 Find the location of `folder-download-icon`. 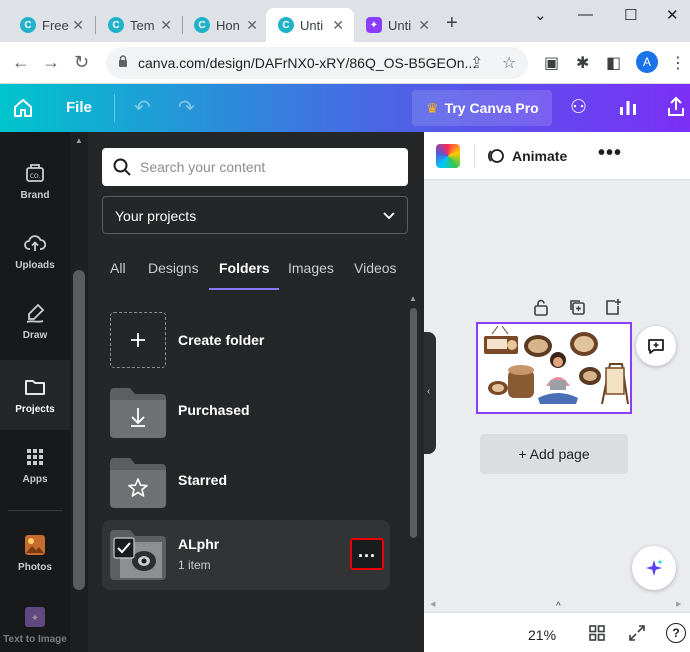

folder-download-icon is located at coordinates (138, 413).